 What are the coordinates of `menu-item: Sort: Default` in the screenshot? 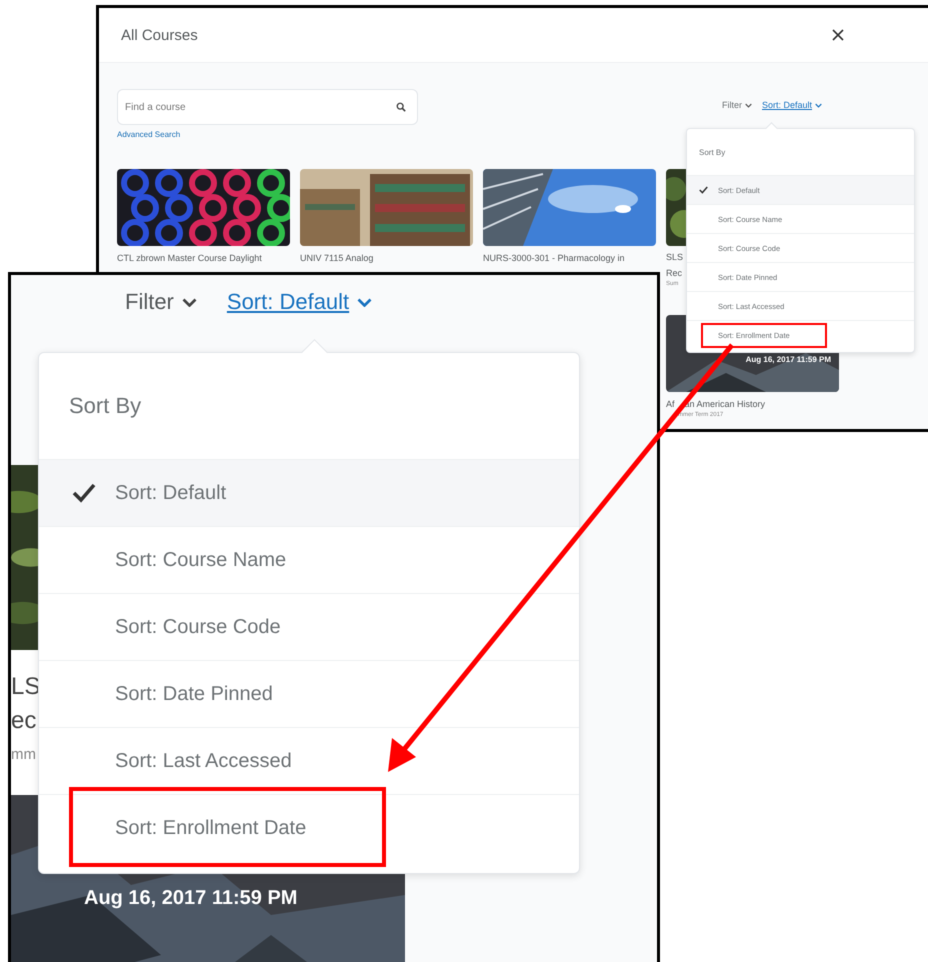 It's located at (309, 492).